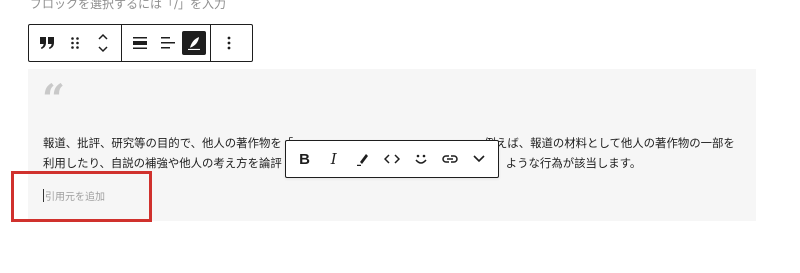  I want to click on highlight-annotation-box, so click(81, 196).